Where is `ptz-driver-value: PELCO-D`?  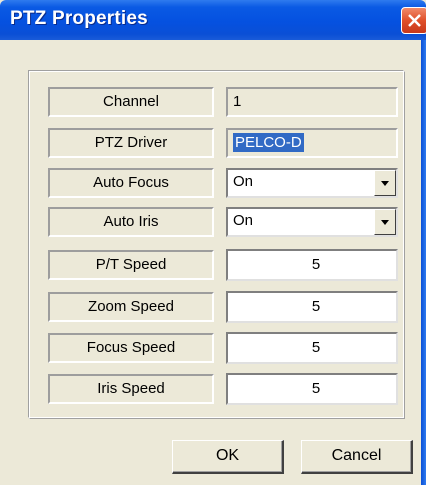 ptz-driver-value: PELCO-D is located at coordinates (268, 142).